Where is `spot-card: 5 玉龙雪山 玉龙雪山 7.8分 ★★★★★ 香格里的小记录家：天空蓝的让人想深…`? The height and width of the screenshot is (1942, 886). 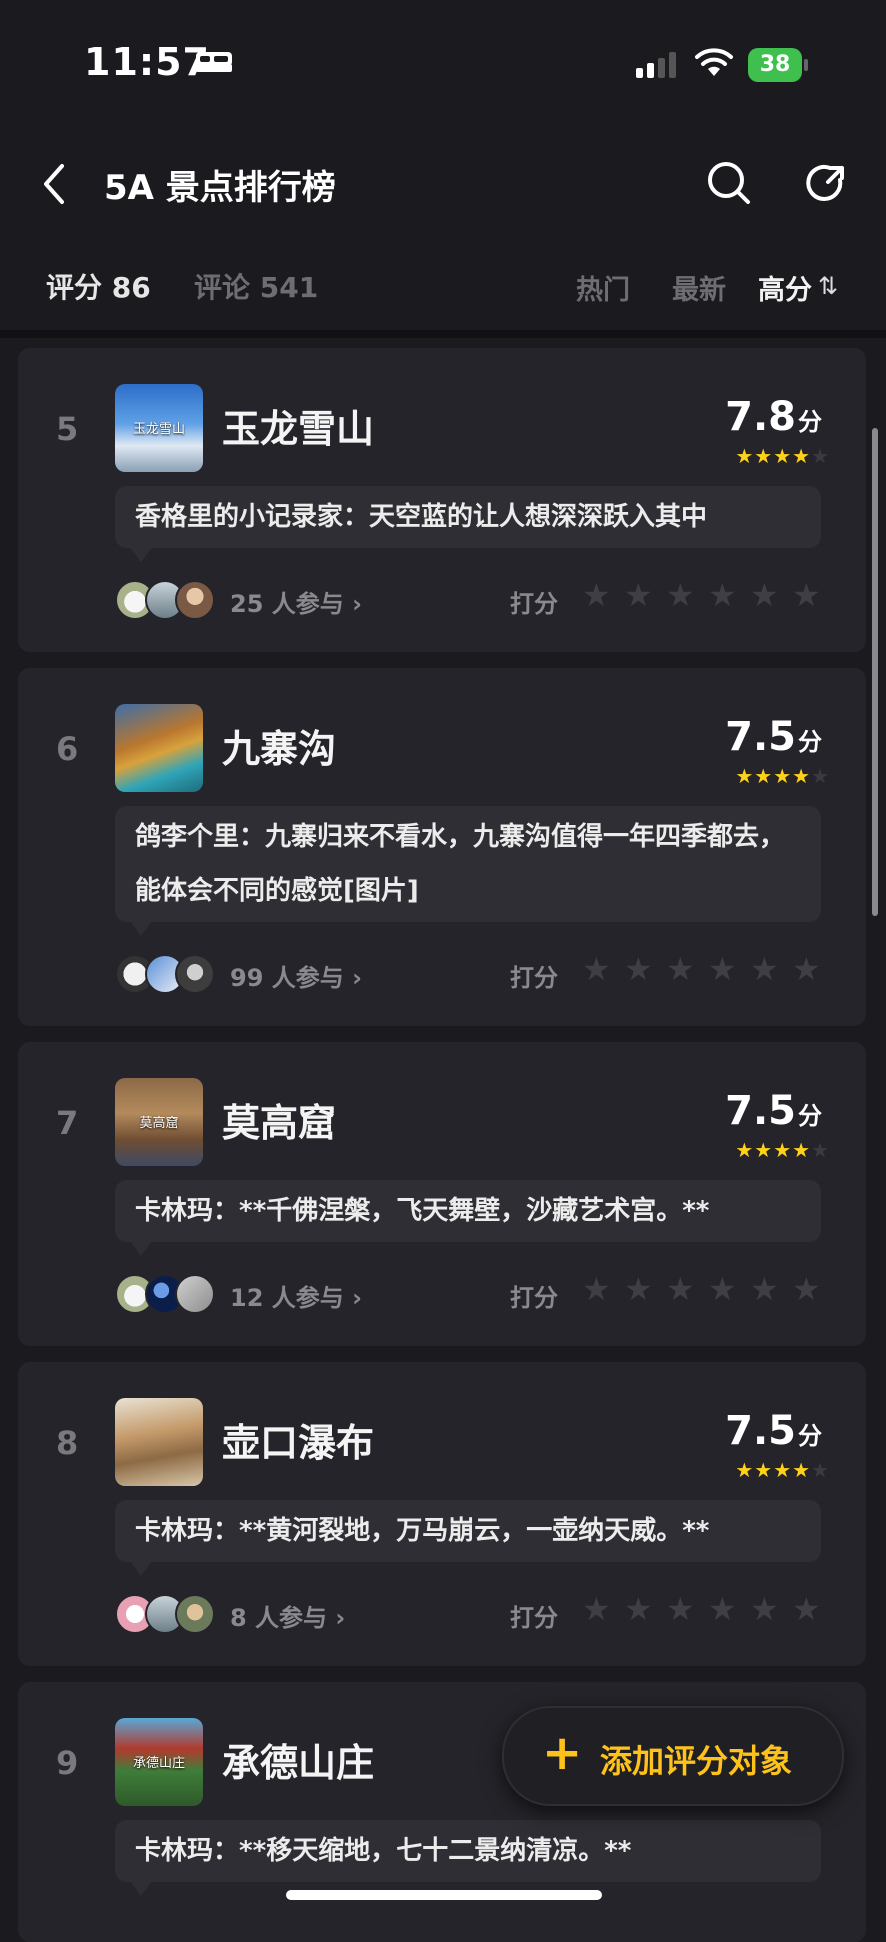 spot-card: 5 玉龙雪山 玉龙雪山 7.8分 ★★★★★ 香格里的小记录家：天空蓝的让人想深… is located at coordinates (442, 500).